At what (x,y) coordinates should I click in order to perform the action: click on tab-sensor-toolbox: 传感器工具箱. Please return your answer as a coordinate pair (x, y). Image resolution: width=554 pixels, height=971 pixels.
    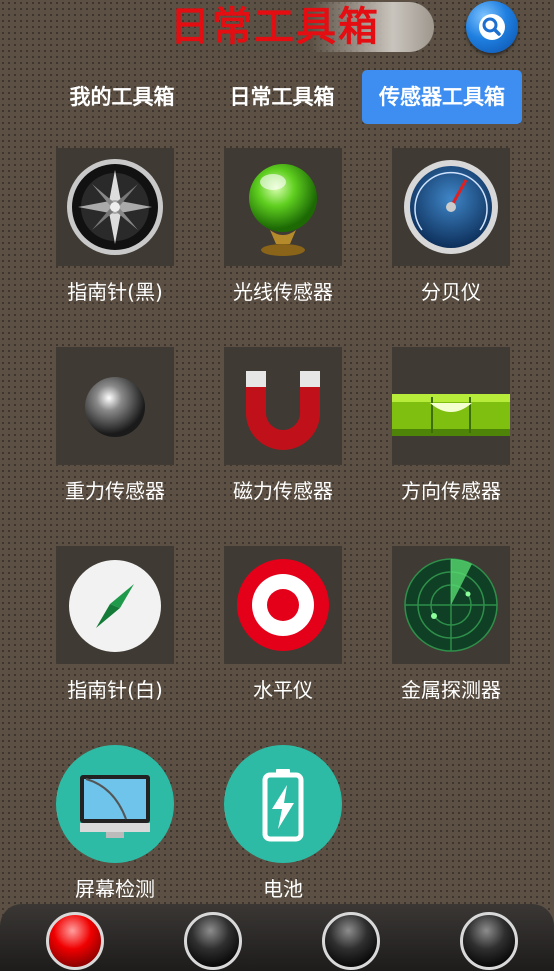
    Looking at the image, I should click on (442, 97).